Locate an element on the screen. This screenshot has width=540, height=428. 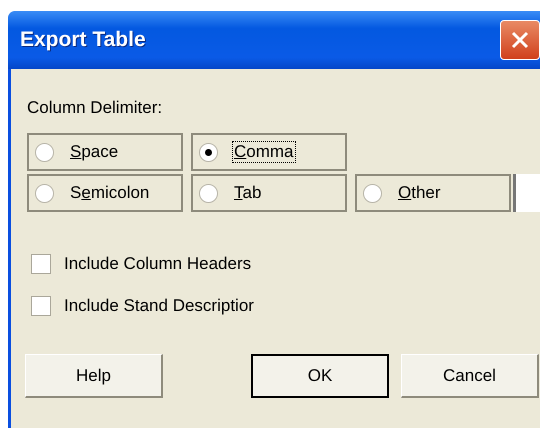
cancel-button: Cancel is located at coordinates (470, 376).